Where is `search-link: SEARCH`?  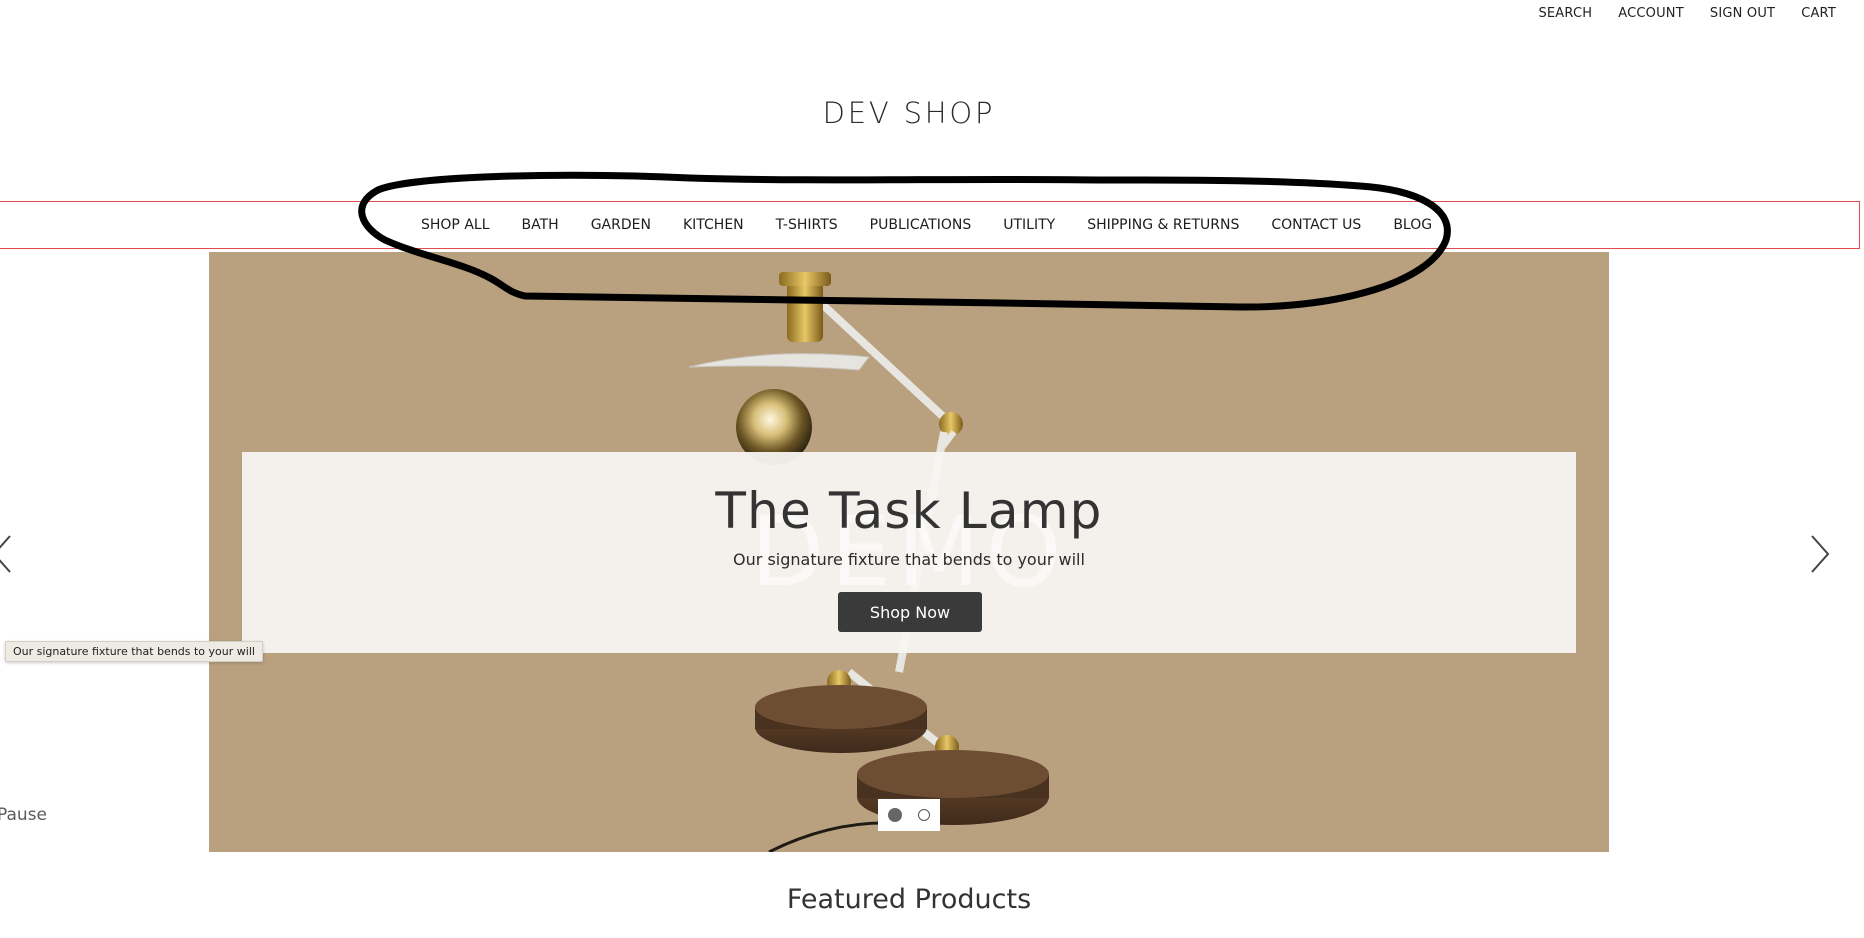 search-link: SEARCH is located at coordinates (1565, 13).